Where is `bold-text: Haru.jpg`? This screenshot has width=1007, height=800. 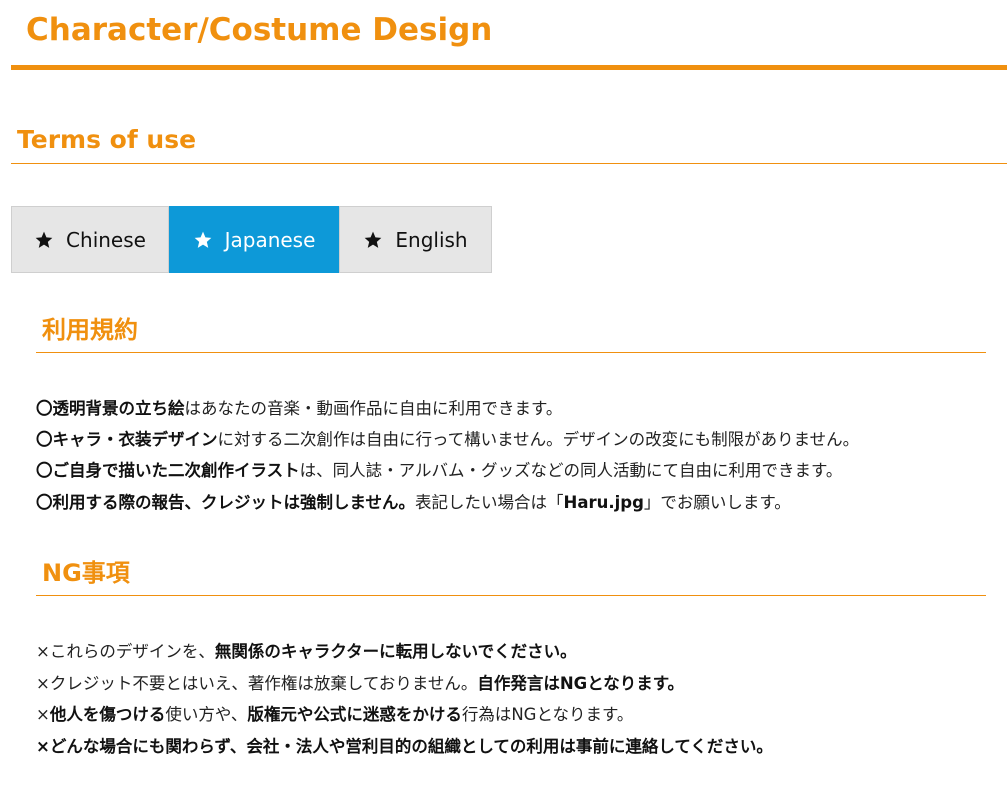 bold-text: Haru.jpg is located at coordinates (603, 502).